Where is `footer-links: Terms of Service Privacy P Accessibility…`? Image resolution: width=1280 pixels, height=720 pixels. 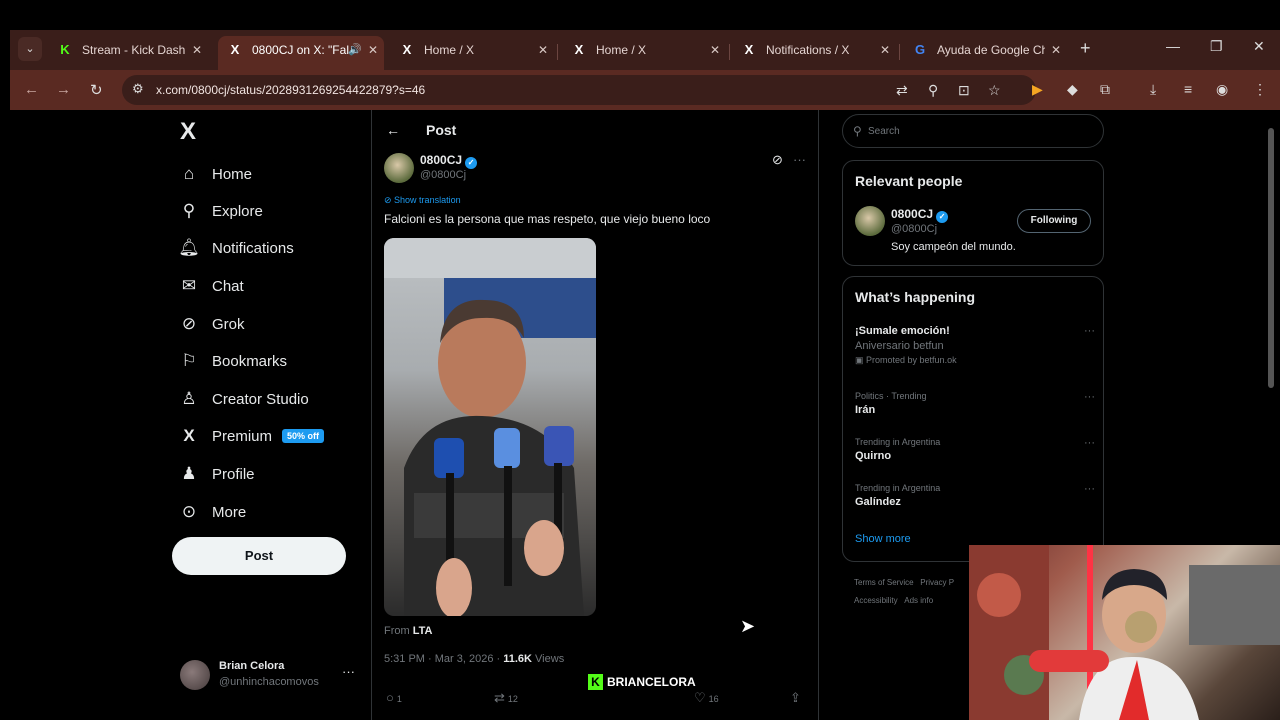 footer-links: Terms of Service Privacy P Accessibility… is located at coordinates (904, 592).